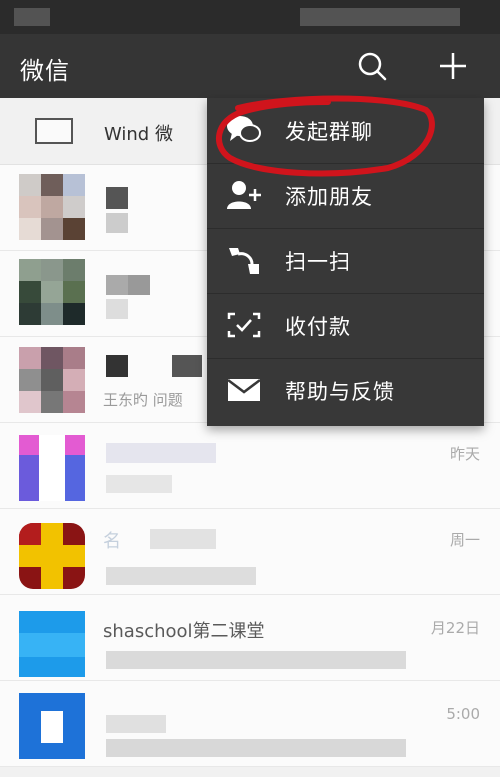  I want to click on menu-item-help-feedback: 帮助与反馈, so click(345, 390).